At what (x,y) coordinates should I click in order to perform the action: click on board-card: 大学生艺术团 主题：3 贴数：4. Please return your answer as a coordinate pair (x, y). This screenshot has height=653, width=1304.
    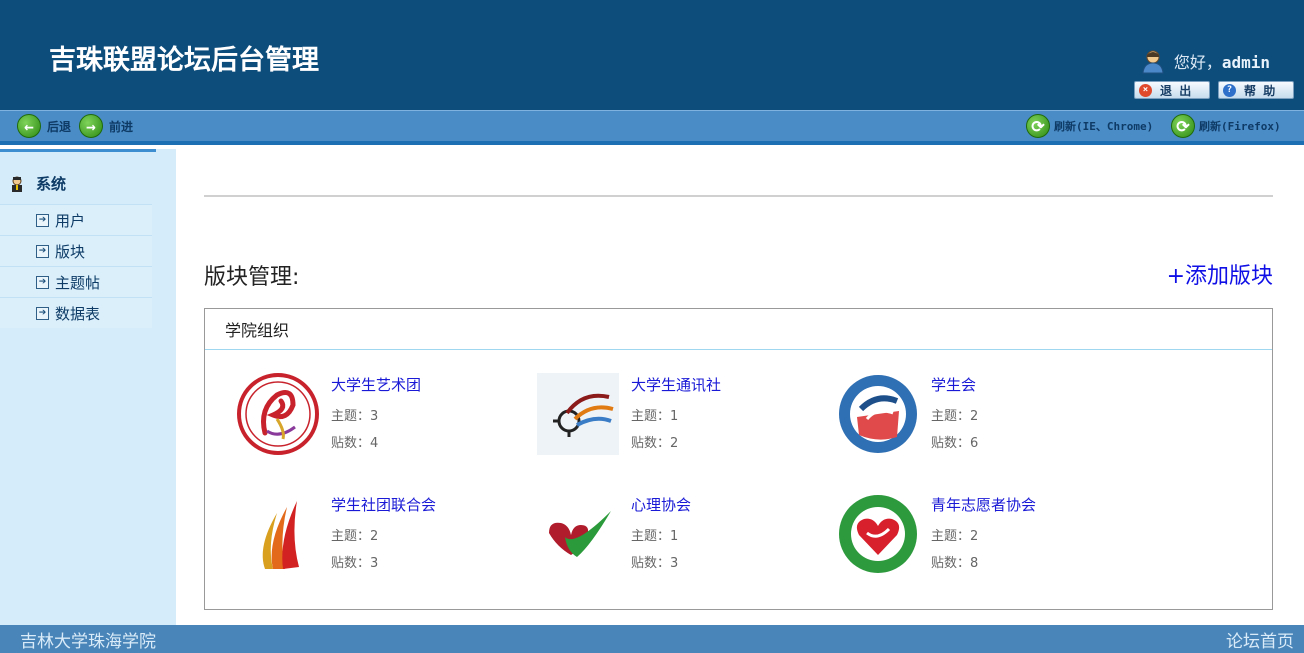
    Looking at the image, I should click on (377, 416).